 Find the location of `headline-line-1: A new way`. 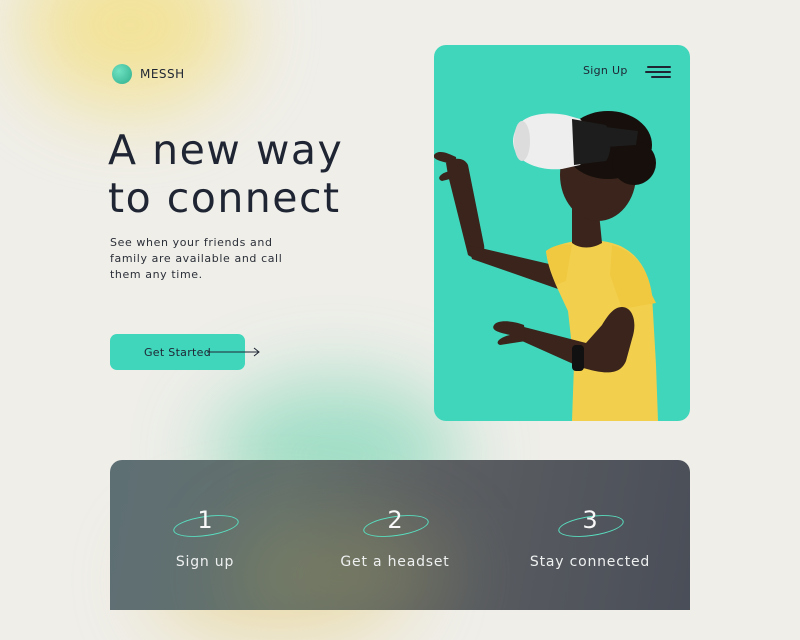

headline-line-1: A new way is located at coordinates (226, 150).